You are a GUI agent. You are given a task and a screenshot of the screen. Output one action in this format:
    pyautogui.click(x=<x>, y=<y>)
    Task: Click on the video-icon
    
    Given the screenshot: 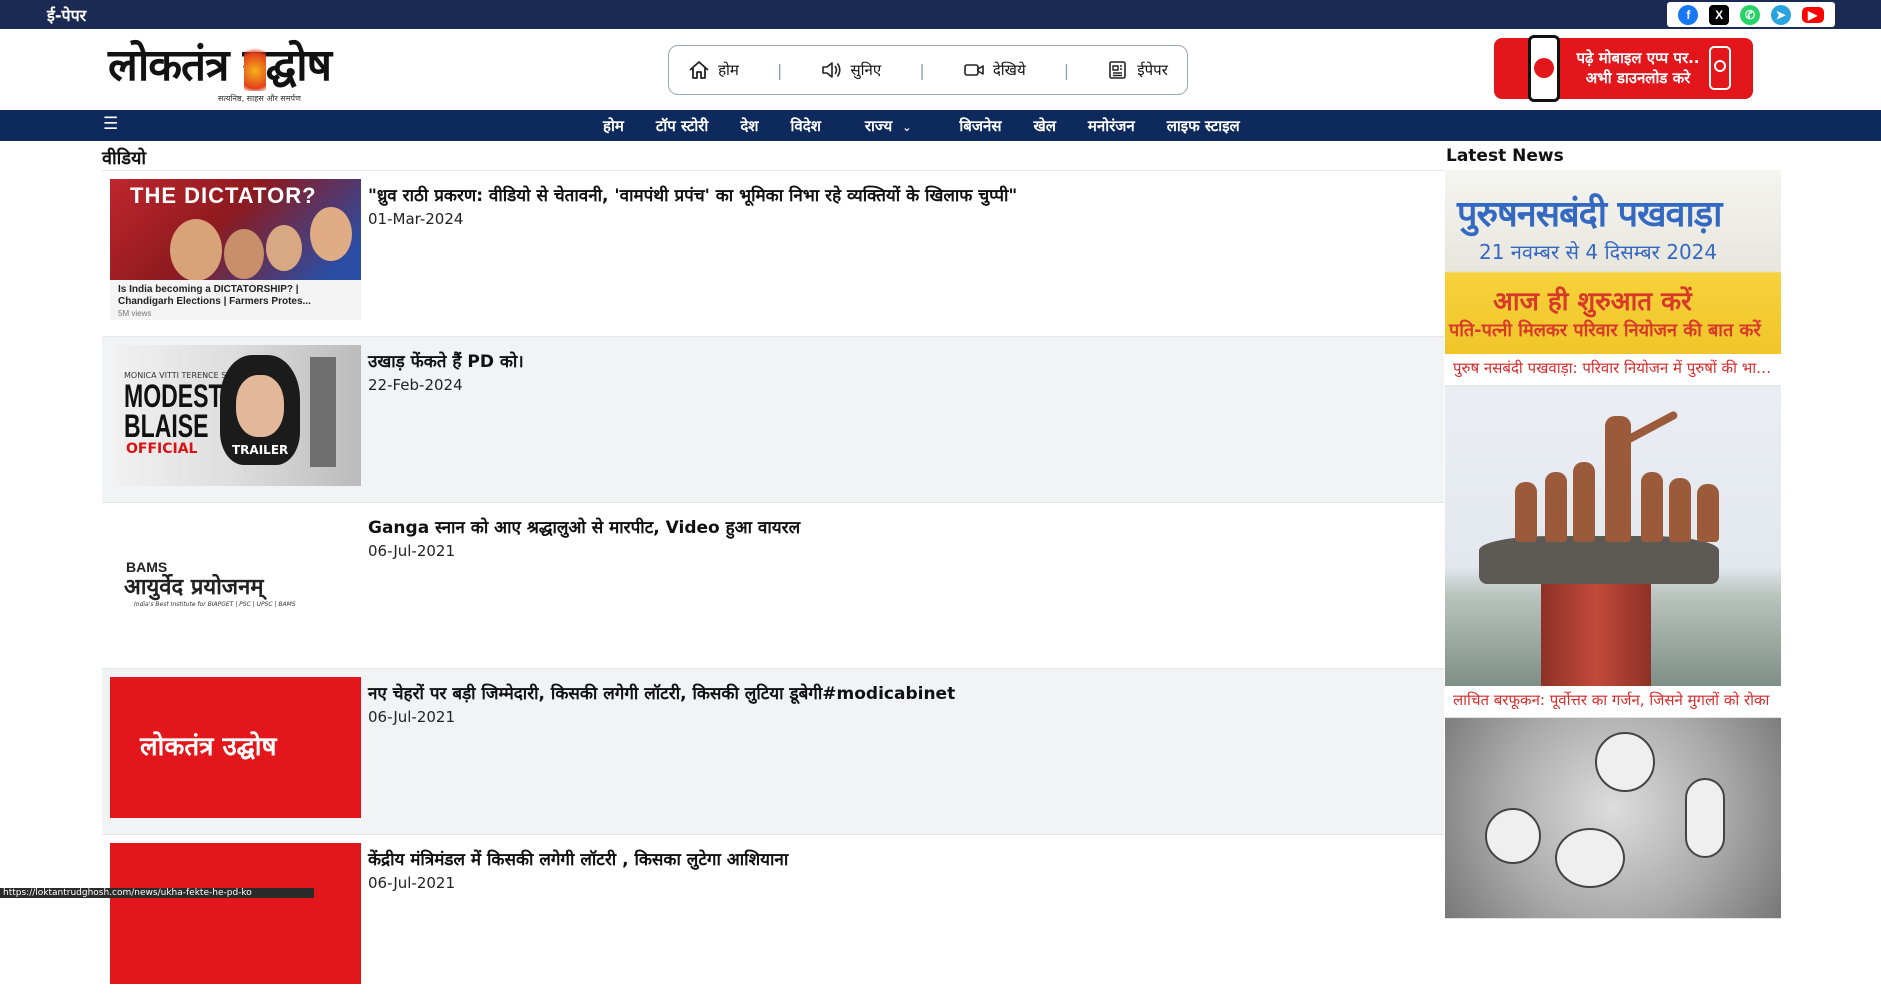 What is the action you would take?
    pyautogui.click(x=974, y=70)
    